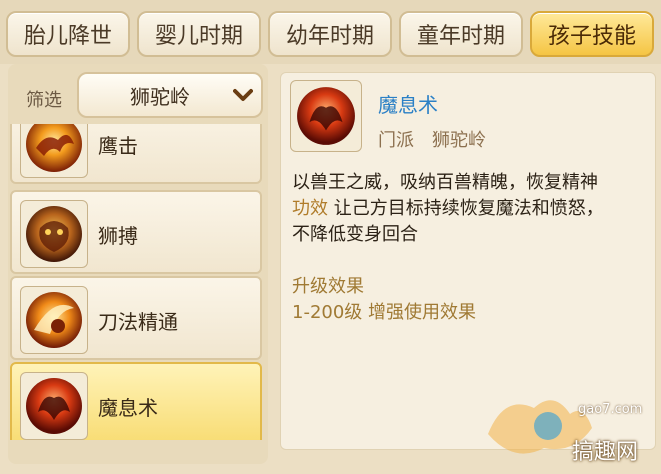 This screenshot has width=661, height=474. I want to click on tab-label: 胎儿降世, so click(67, 36).